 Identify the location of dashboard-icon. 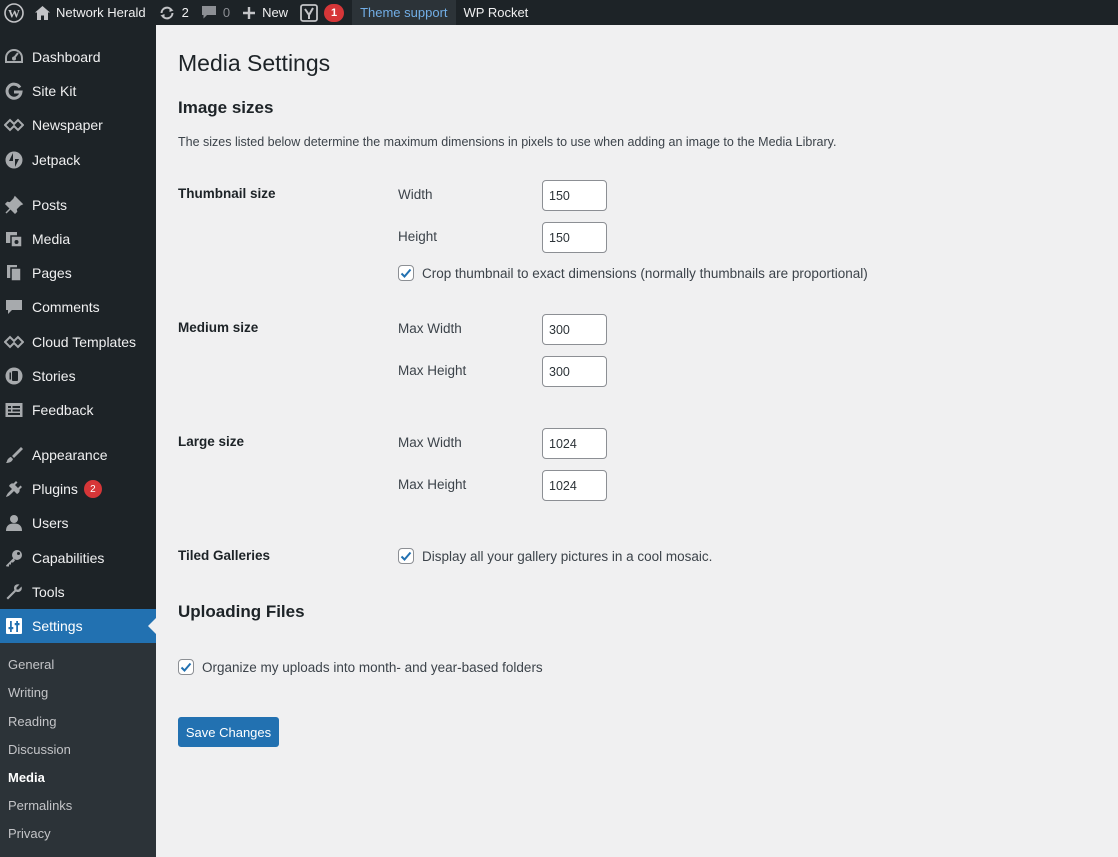
(14, 57).